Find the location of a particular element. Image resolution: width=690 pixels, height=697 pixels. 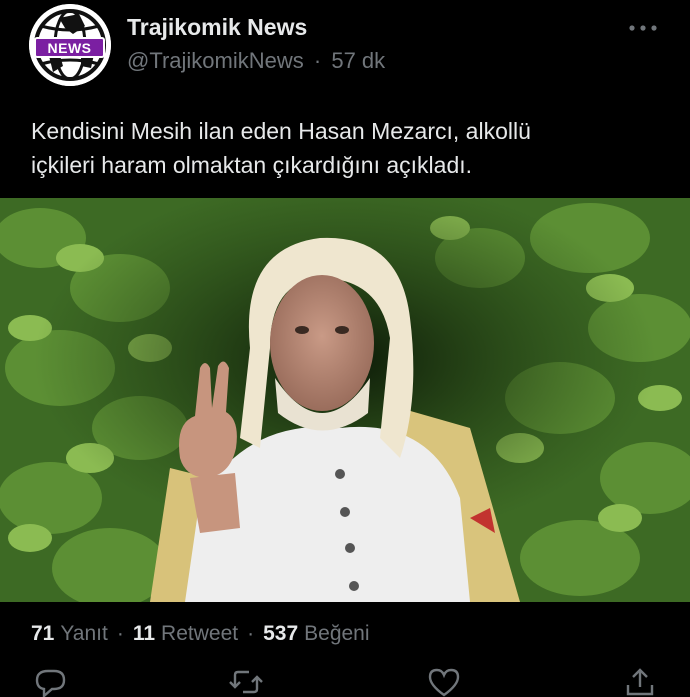

reply-icon is located at coordinates (51, 682).